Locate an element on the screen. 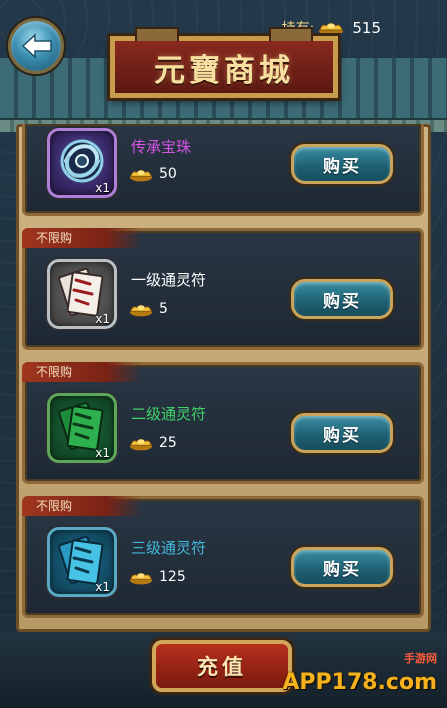  item-price: 125 is located at coordinates (157, 577).